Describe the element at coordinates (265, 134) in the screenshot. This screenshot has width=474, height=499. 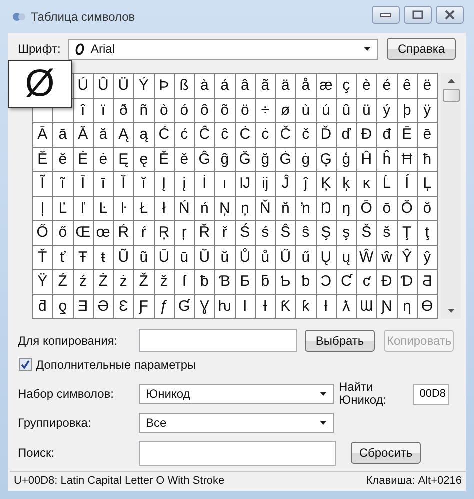
I see `character-cell: ċ` at that location.